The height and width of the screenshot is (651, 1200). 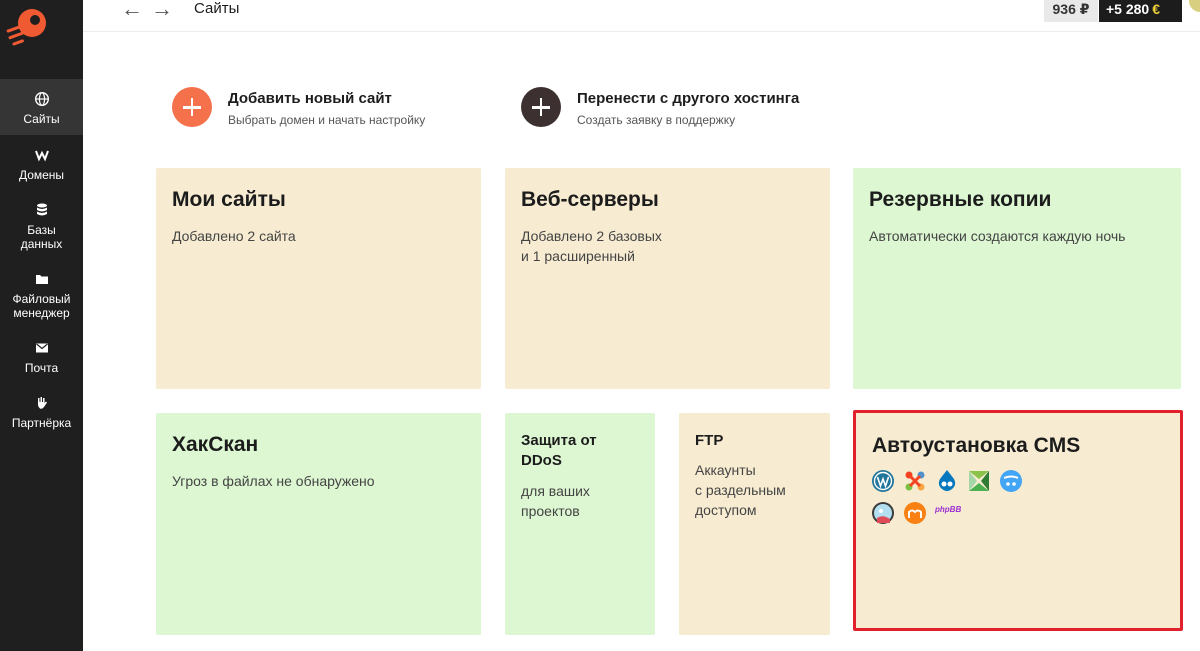 What do you see at coordinates (41, 175) in the screenshot?
I see `sidebar-item-label: Домены` at bounding box center [41, 175].